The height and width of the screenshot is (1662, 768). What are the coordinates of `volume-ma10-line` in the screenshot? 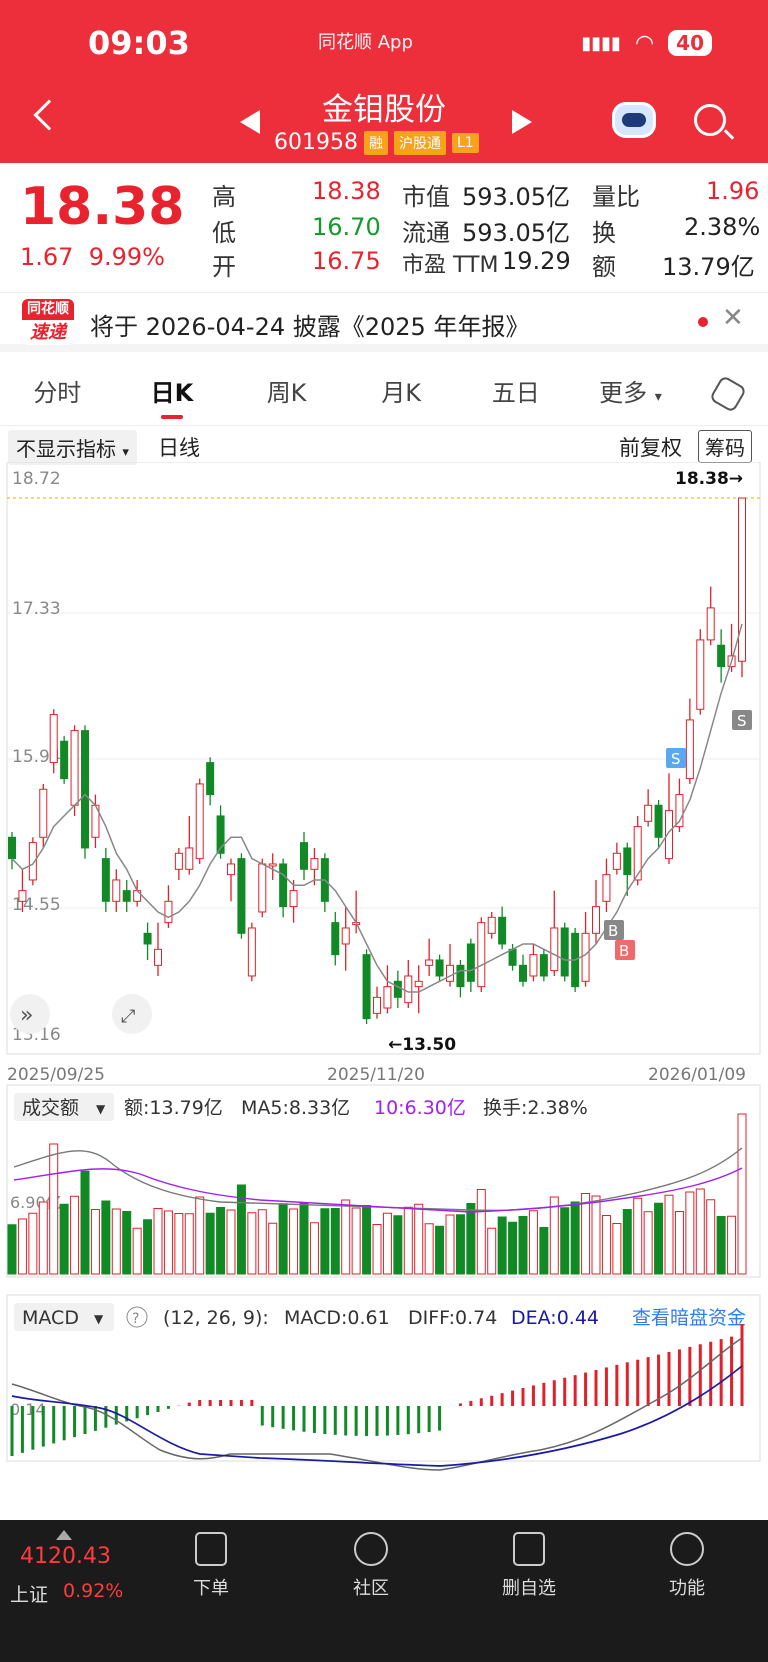 It's located at (378, 1190).